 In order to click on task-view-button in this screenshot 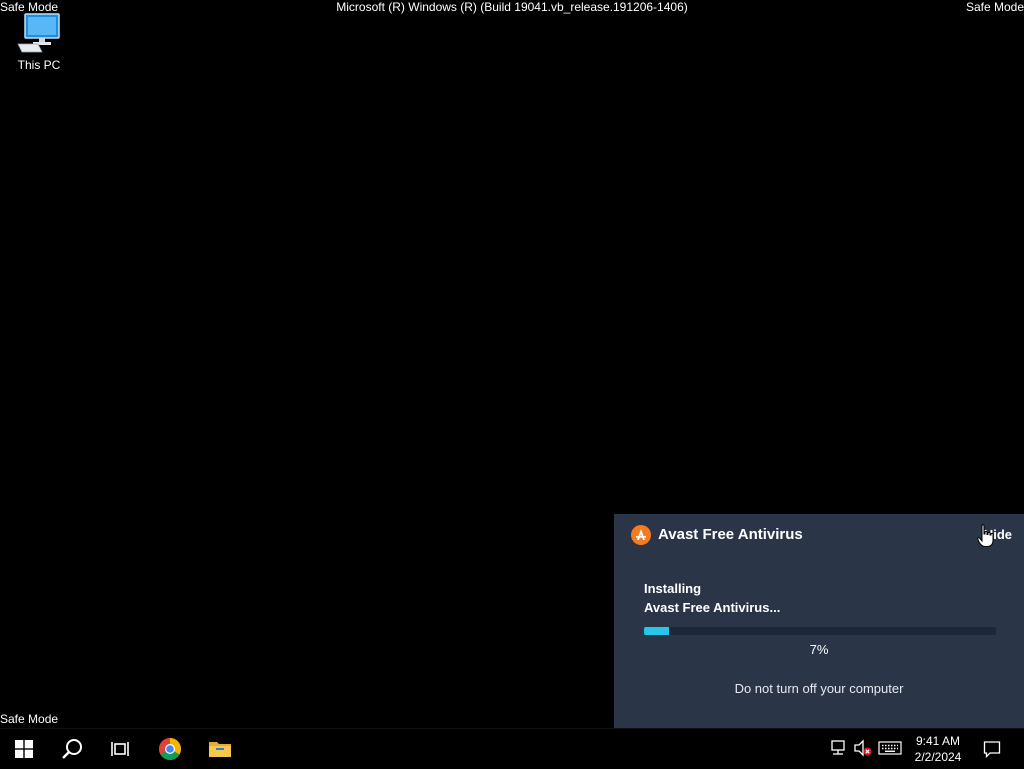, I will do `click(120, 749)`.